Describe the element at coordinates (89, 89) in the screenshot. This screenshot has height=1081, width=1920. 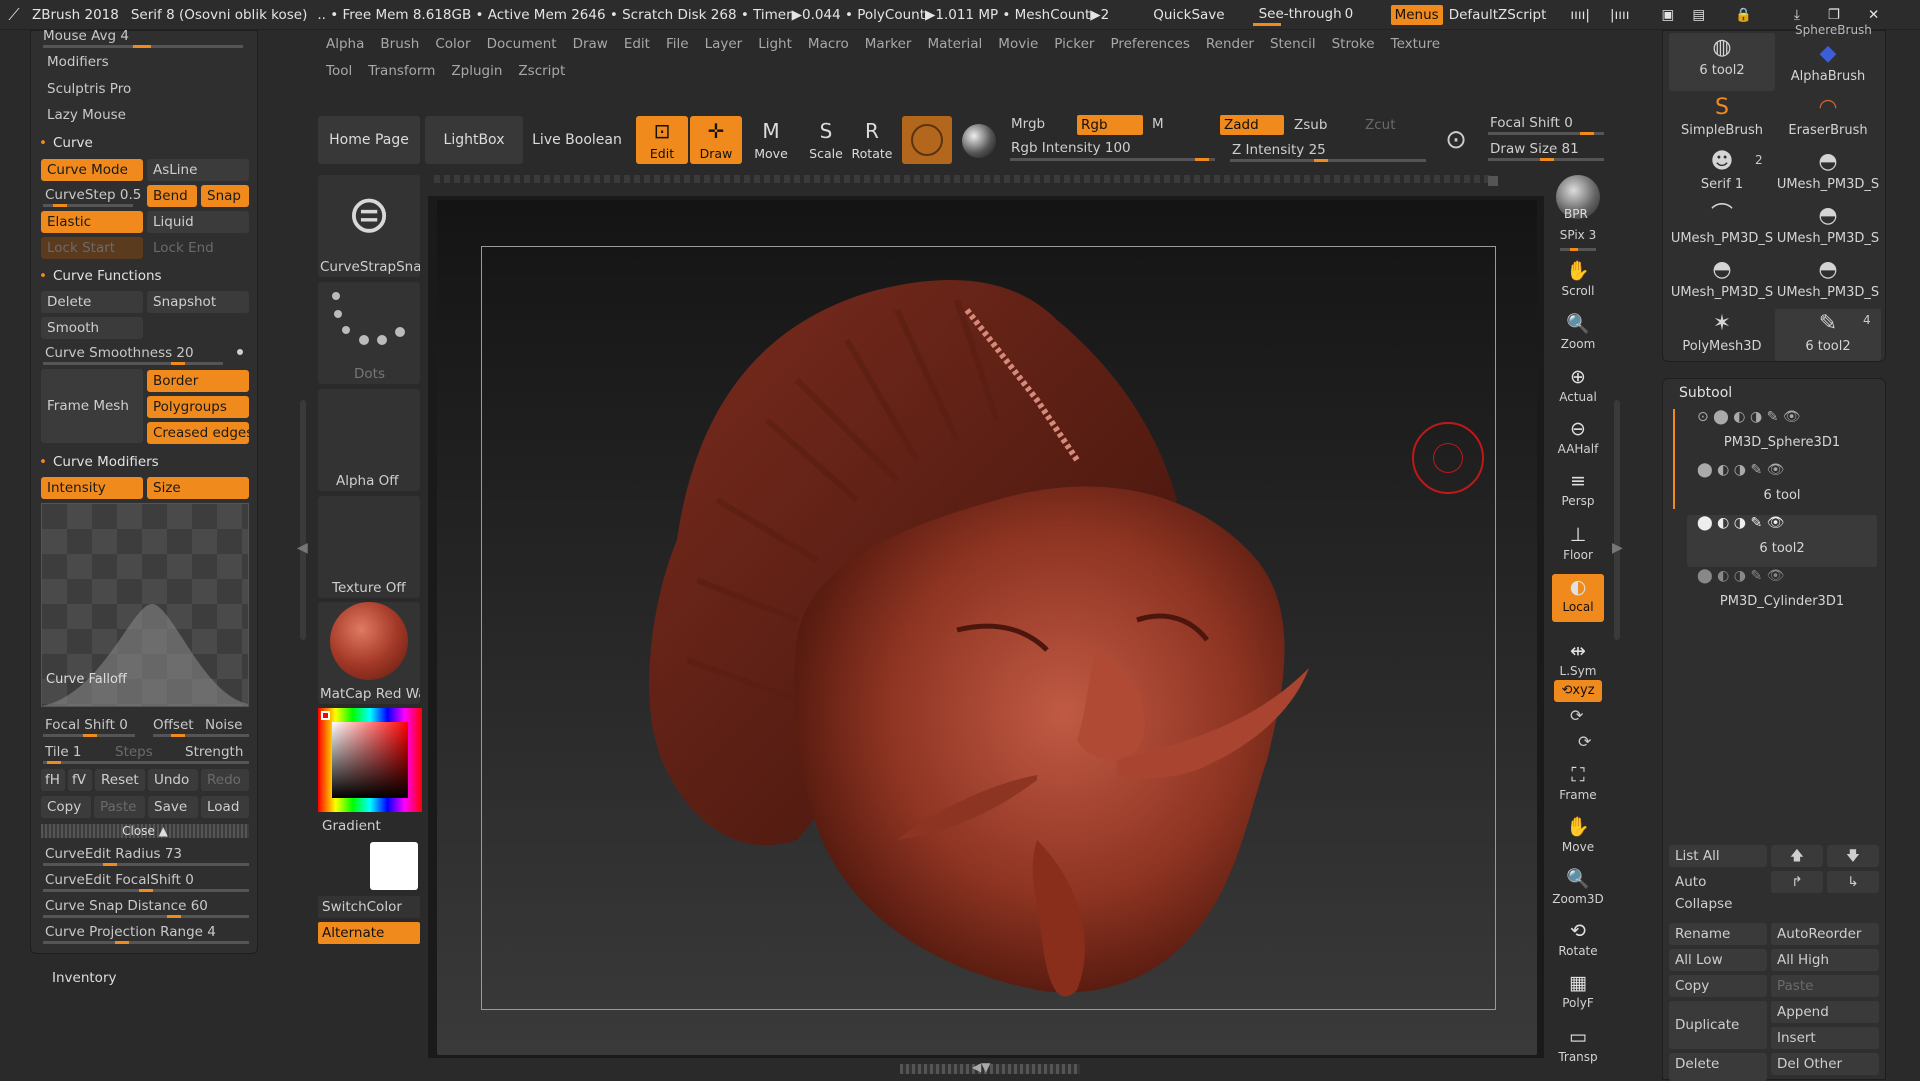
I see `sculptris-subpalette: Sculptris Pro` at that location.